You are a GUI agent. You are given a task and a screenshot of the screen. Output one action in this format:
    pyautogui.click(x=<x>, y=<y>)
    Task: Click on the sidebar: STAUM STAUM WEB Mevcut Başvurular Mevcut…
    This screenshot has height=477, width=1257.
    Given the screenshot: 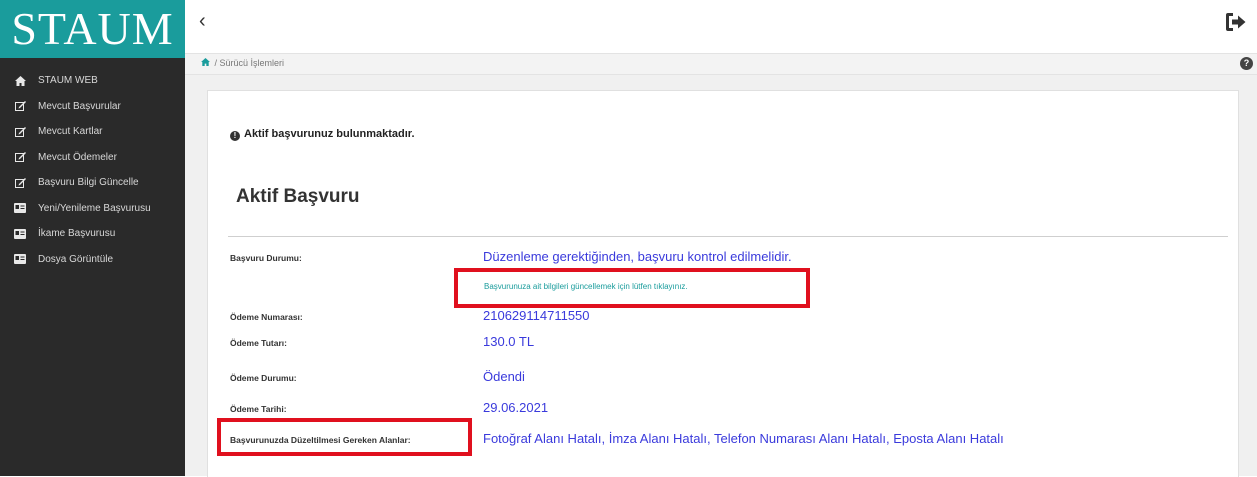 What is the action you would take?
    pyautogui.click(x=92, y=238)
    